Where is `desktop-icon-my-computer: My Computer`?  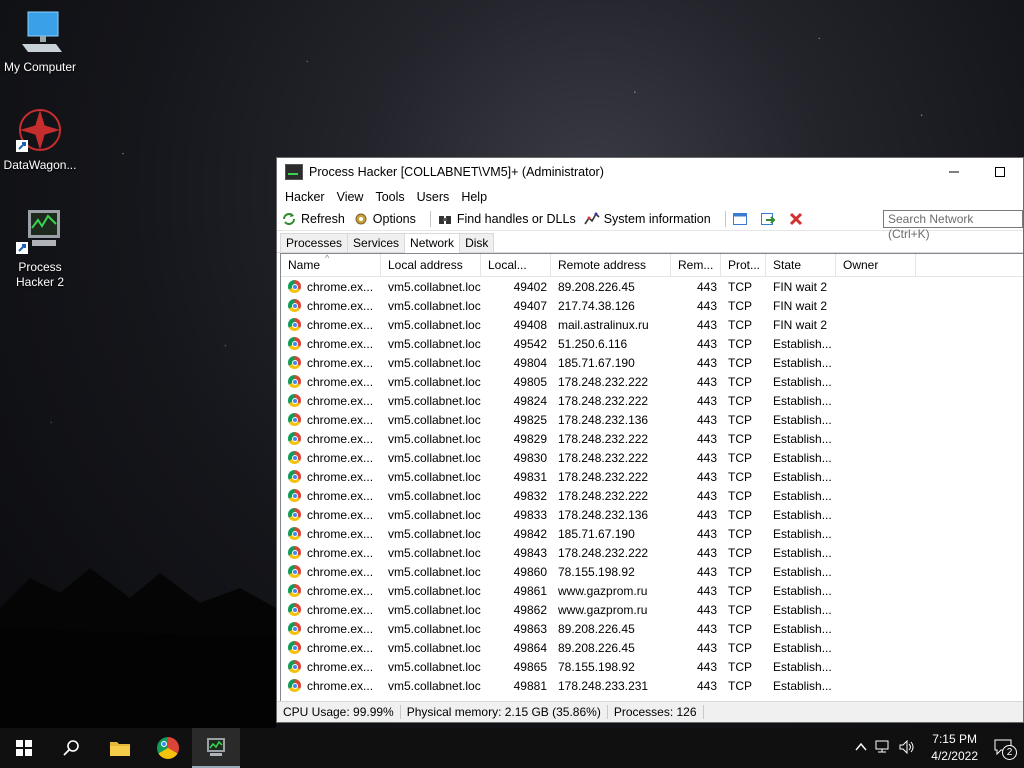 desktop-icon-my-computer: My Computer is located at coordinates (40, 41).